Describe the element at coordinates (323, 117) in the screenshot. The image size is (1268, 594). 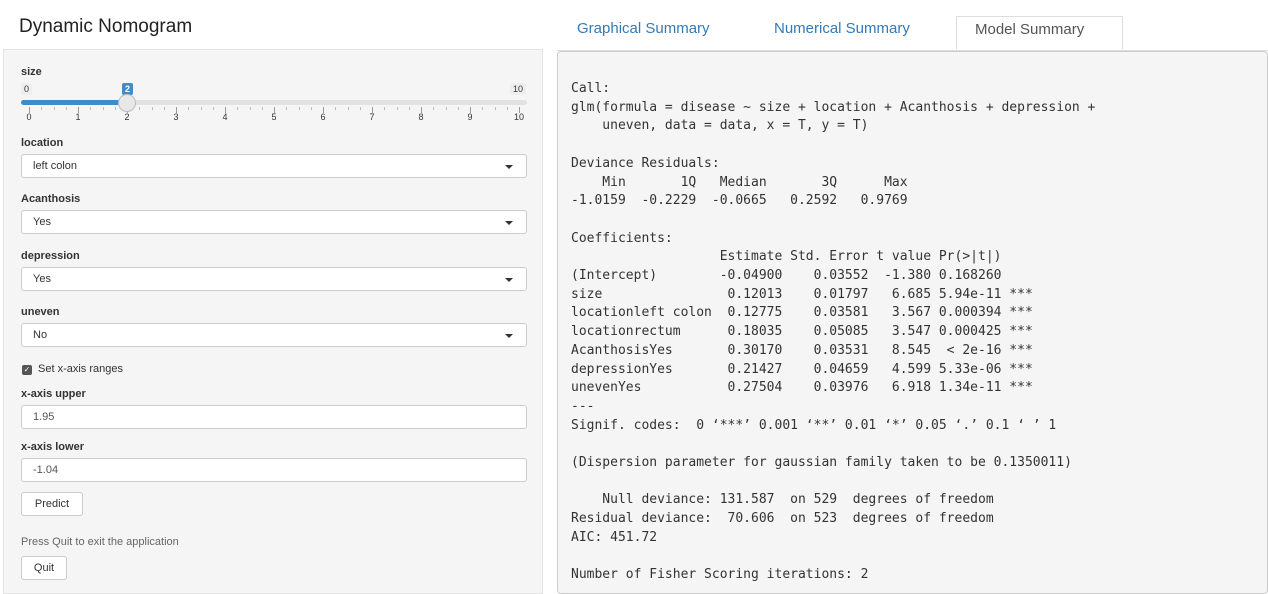
I see `slider-tick-label: 6` at that location.